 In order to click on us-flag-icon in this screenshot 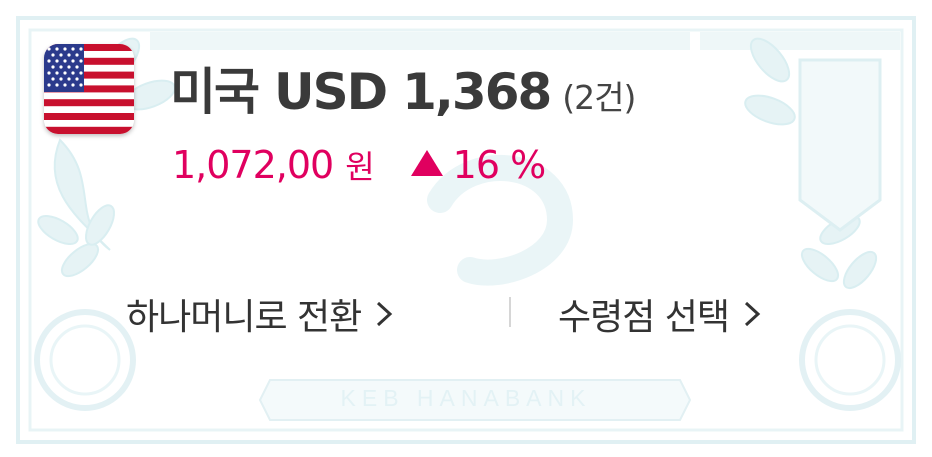, I will do `click(89, 89)`.